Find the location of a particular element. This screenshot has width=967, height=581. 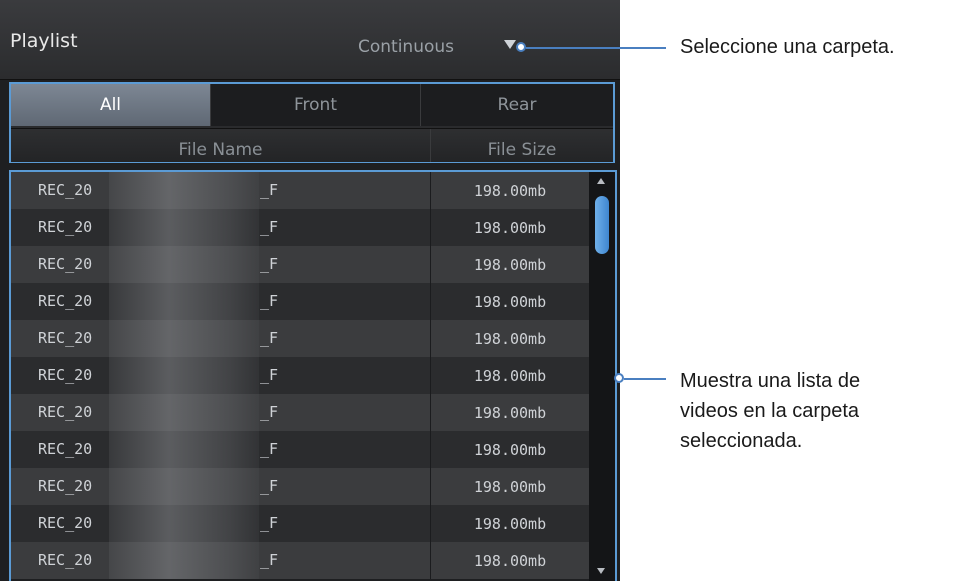

callout-line-list is located at coordinates (645, 379).